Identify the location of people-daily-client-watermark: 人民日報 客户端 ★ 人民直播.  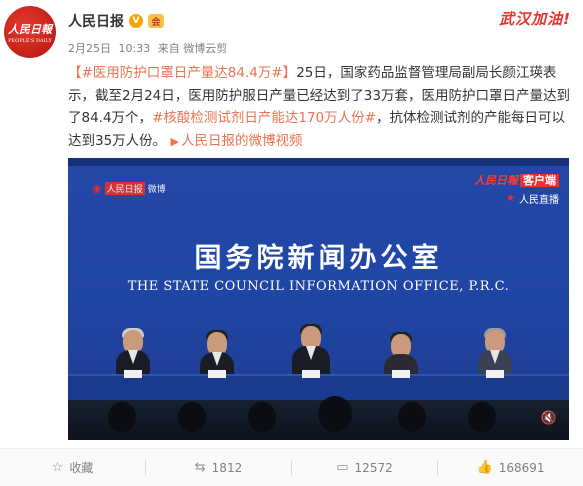
(516, 189).